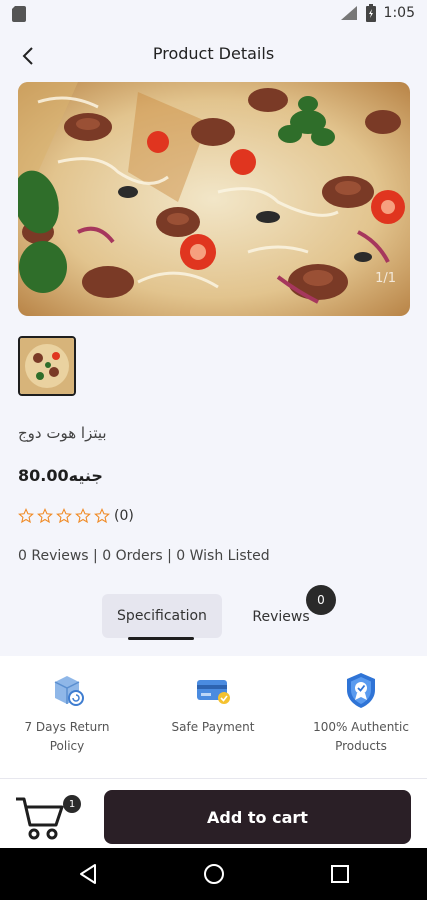  I want to click on feature-label: Safe Payment, so click(213, 727).